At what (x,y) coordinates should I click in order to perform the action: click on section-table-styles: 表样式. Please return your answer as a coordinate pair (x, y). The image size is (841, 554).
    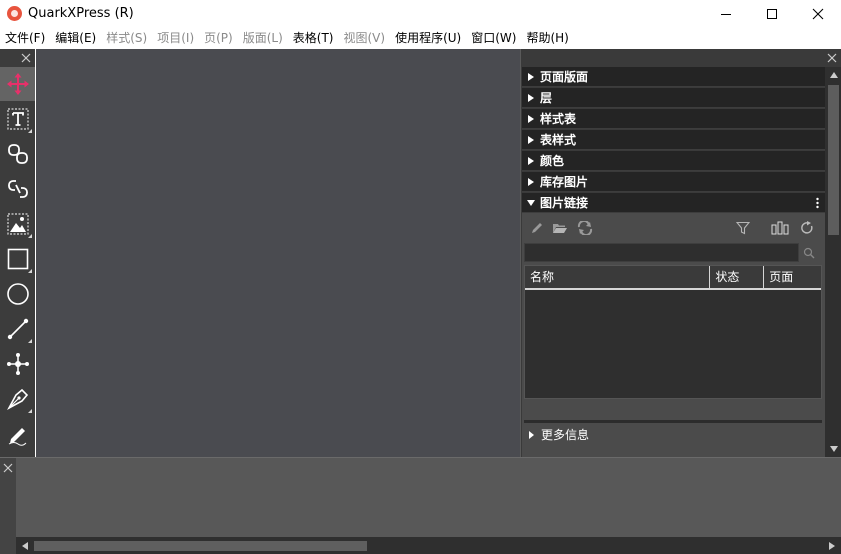
    Looking at the image, I should click on (673, 140).